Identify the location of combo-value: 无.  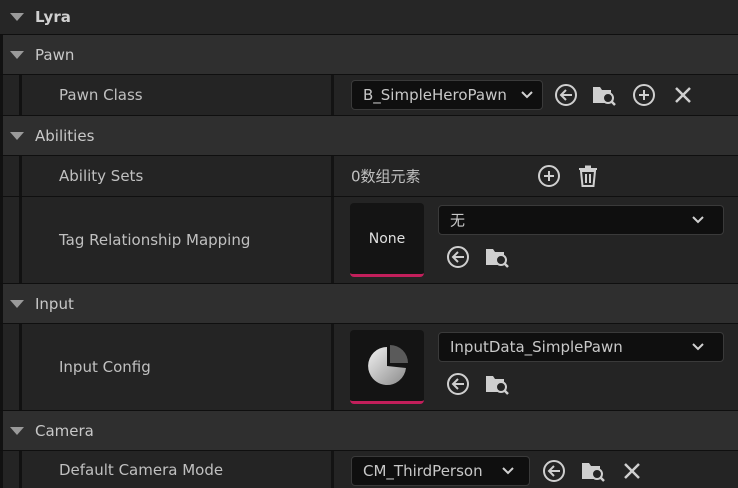
(458, 220).